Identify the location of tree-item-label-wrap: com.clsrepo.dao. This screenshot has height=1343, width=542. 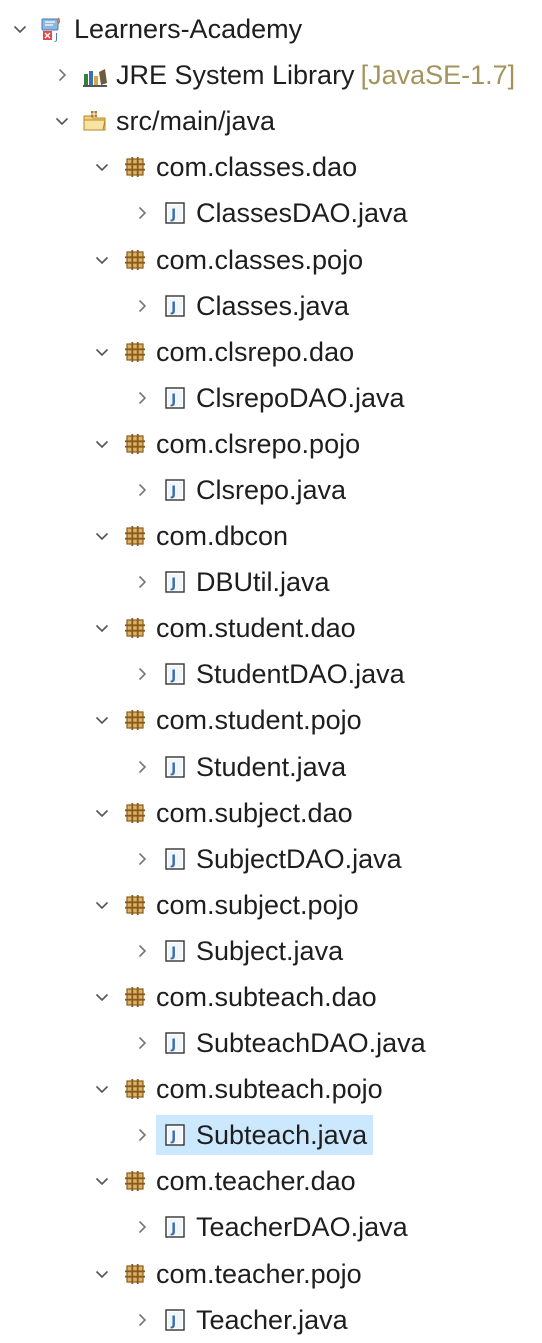
(257, 352).